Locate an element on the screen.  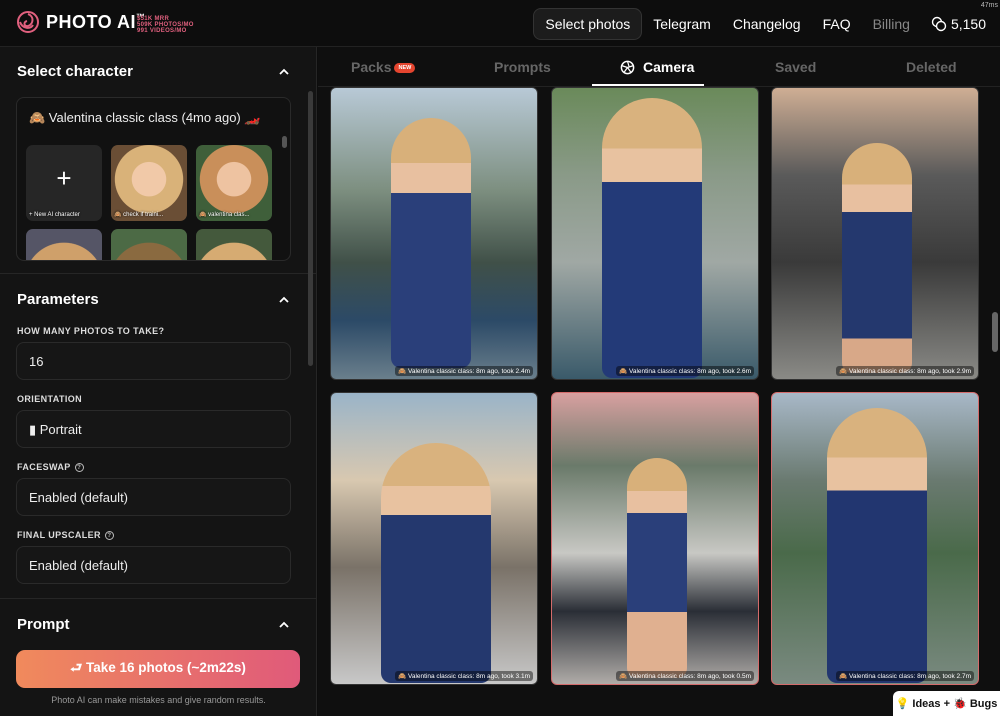
ideas-bugs-button: 💡 Ideas + 🐞 Bugs is located at coordinates (946, 703).